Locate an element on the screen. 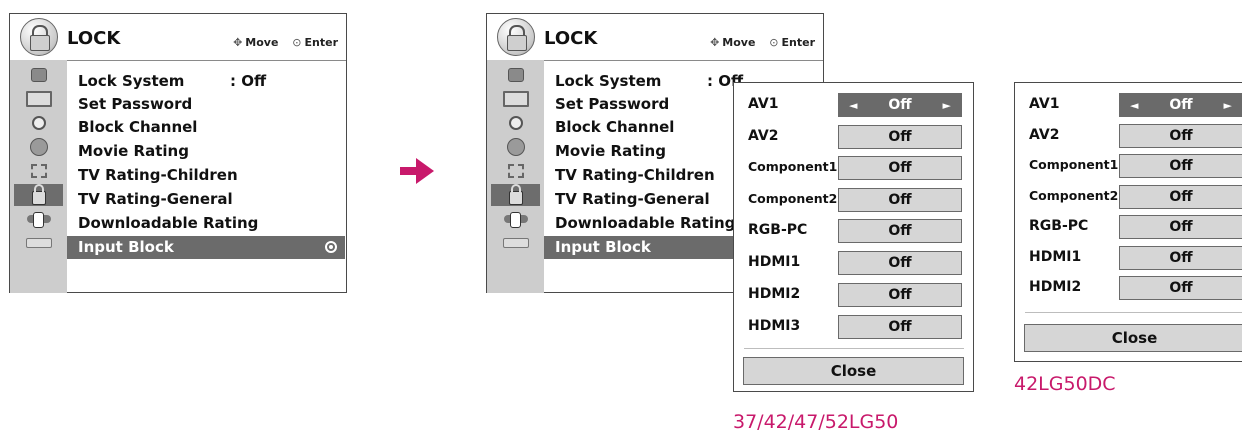 The height and width of the screenshot is (433, 1242). input-label: HDMI1 is located at coordinates (1055, 257).